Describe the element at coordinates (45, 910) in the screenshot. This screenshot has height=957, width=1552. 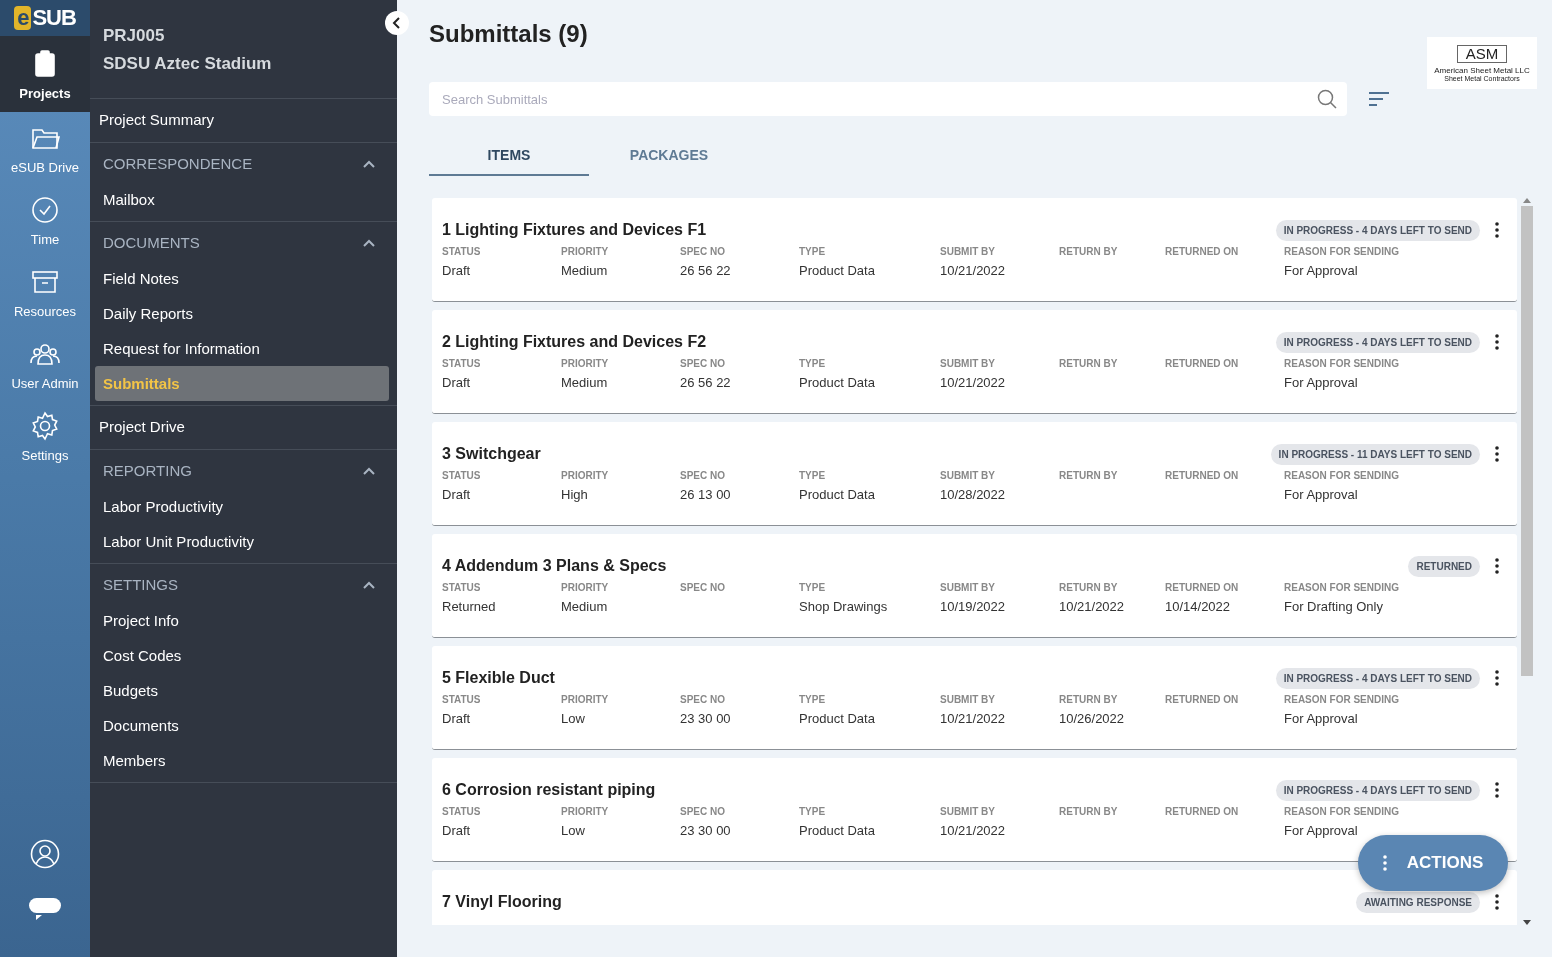
I see `chat-bubble-icon` at that location.